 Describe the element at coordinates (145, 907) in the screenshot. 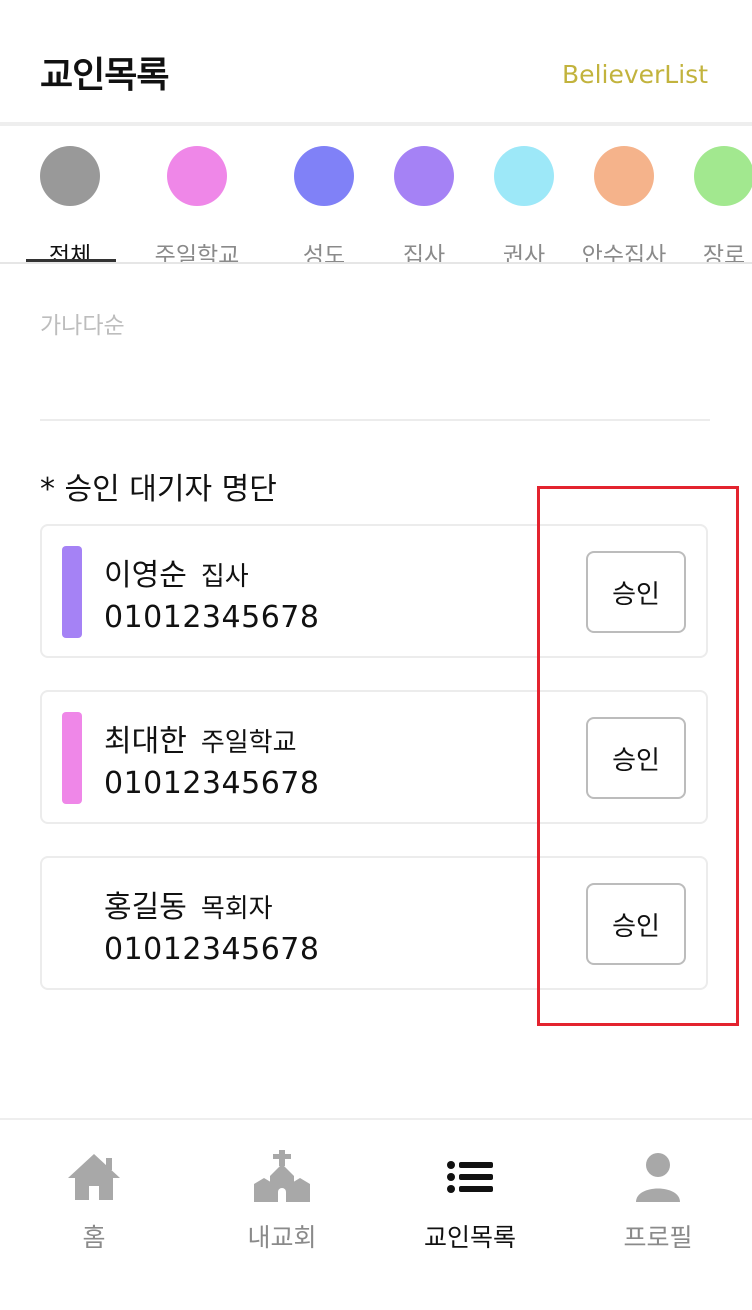

I see `member-name: 홍길동` at that location.